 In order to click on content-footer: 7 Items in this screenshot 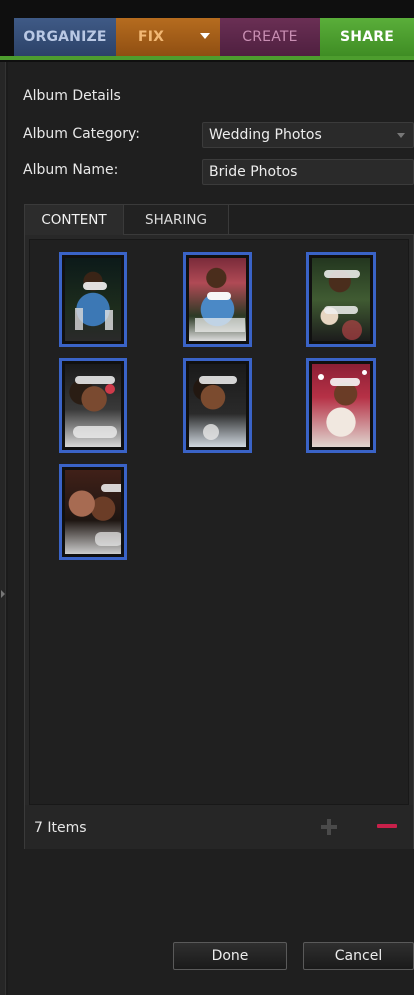, I will do `click(219, 827)`.